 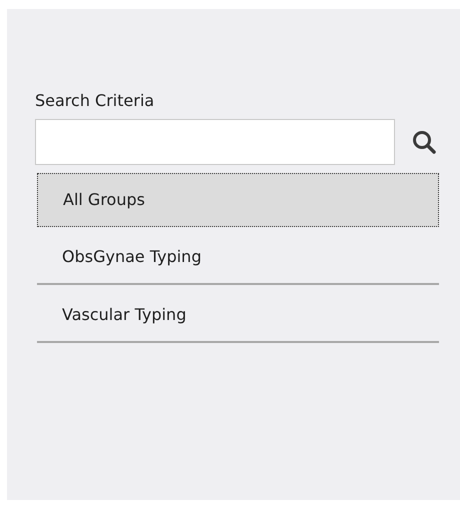 What do you see at coordinates (424, 142) in the screenshot?
I see `search-icon` at bounding box center [424, 142].